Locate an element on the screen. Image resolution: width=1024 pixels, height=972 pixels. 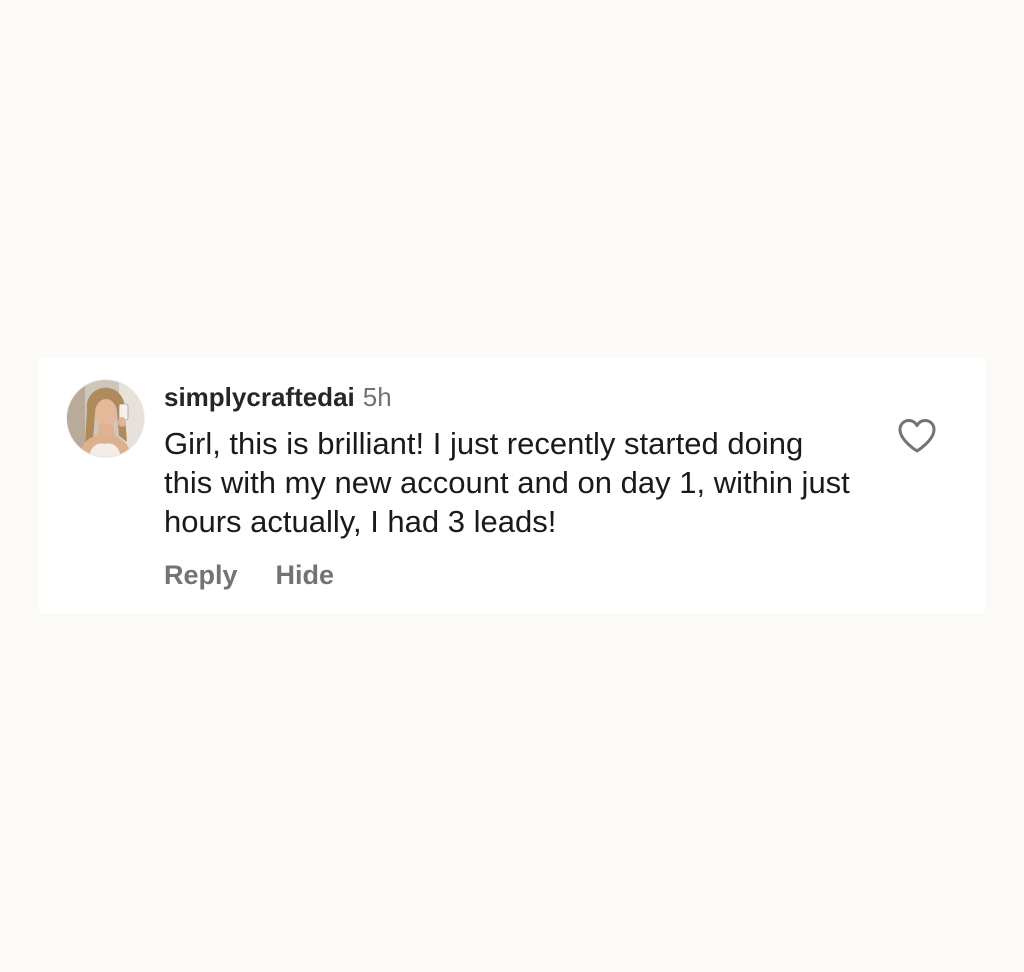
timestamp: 5h is located at coordinates (377, 397).